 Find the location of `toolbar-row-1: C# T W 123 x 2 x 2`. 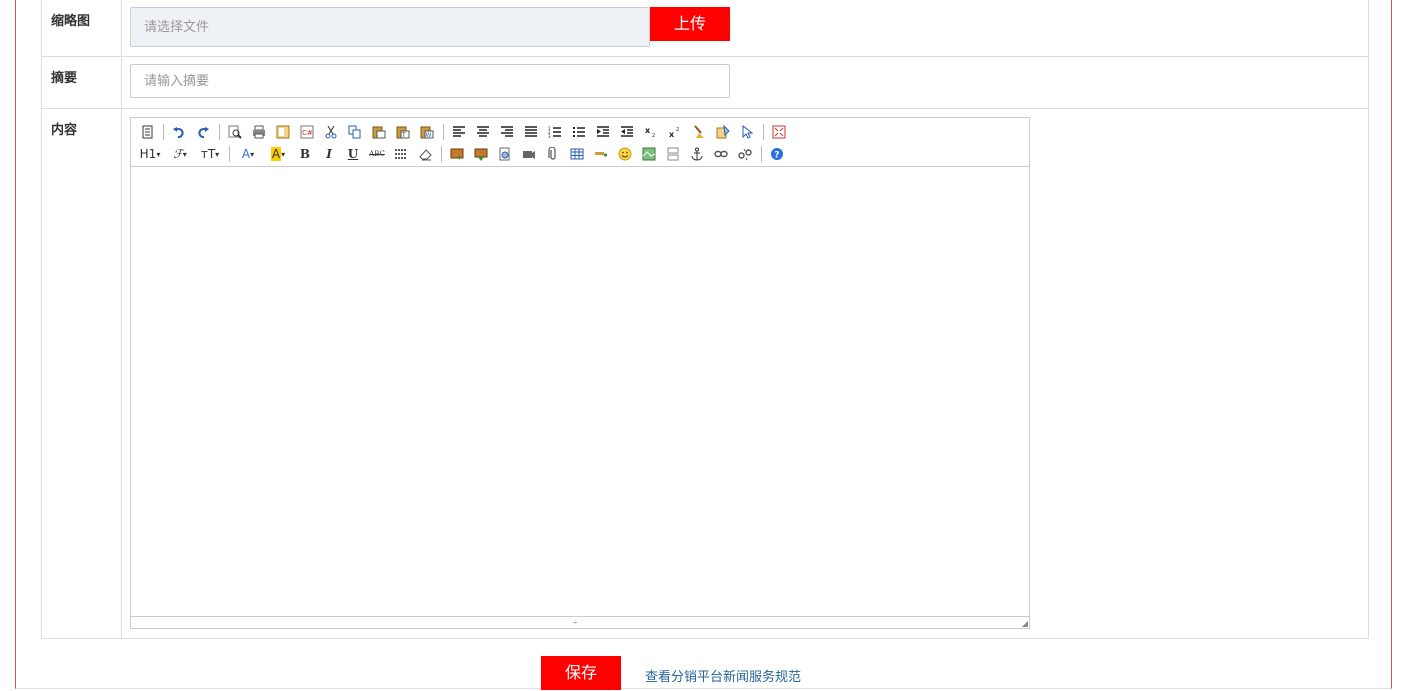

toolbar-row-1: C# T W 123 x 2 x 2 is located at coordinates (580, 132).